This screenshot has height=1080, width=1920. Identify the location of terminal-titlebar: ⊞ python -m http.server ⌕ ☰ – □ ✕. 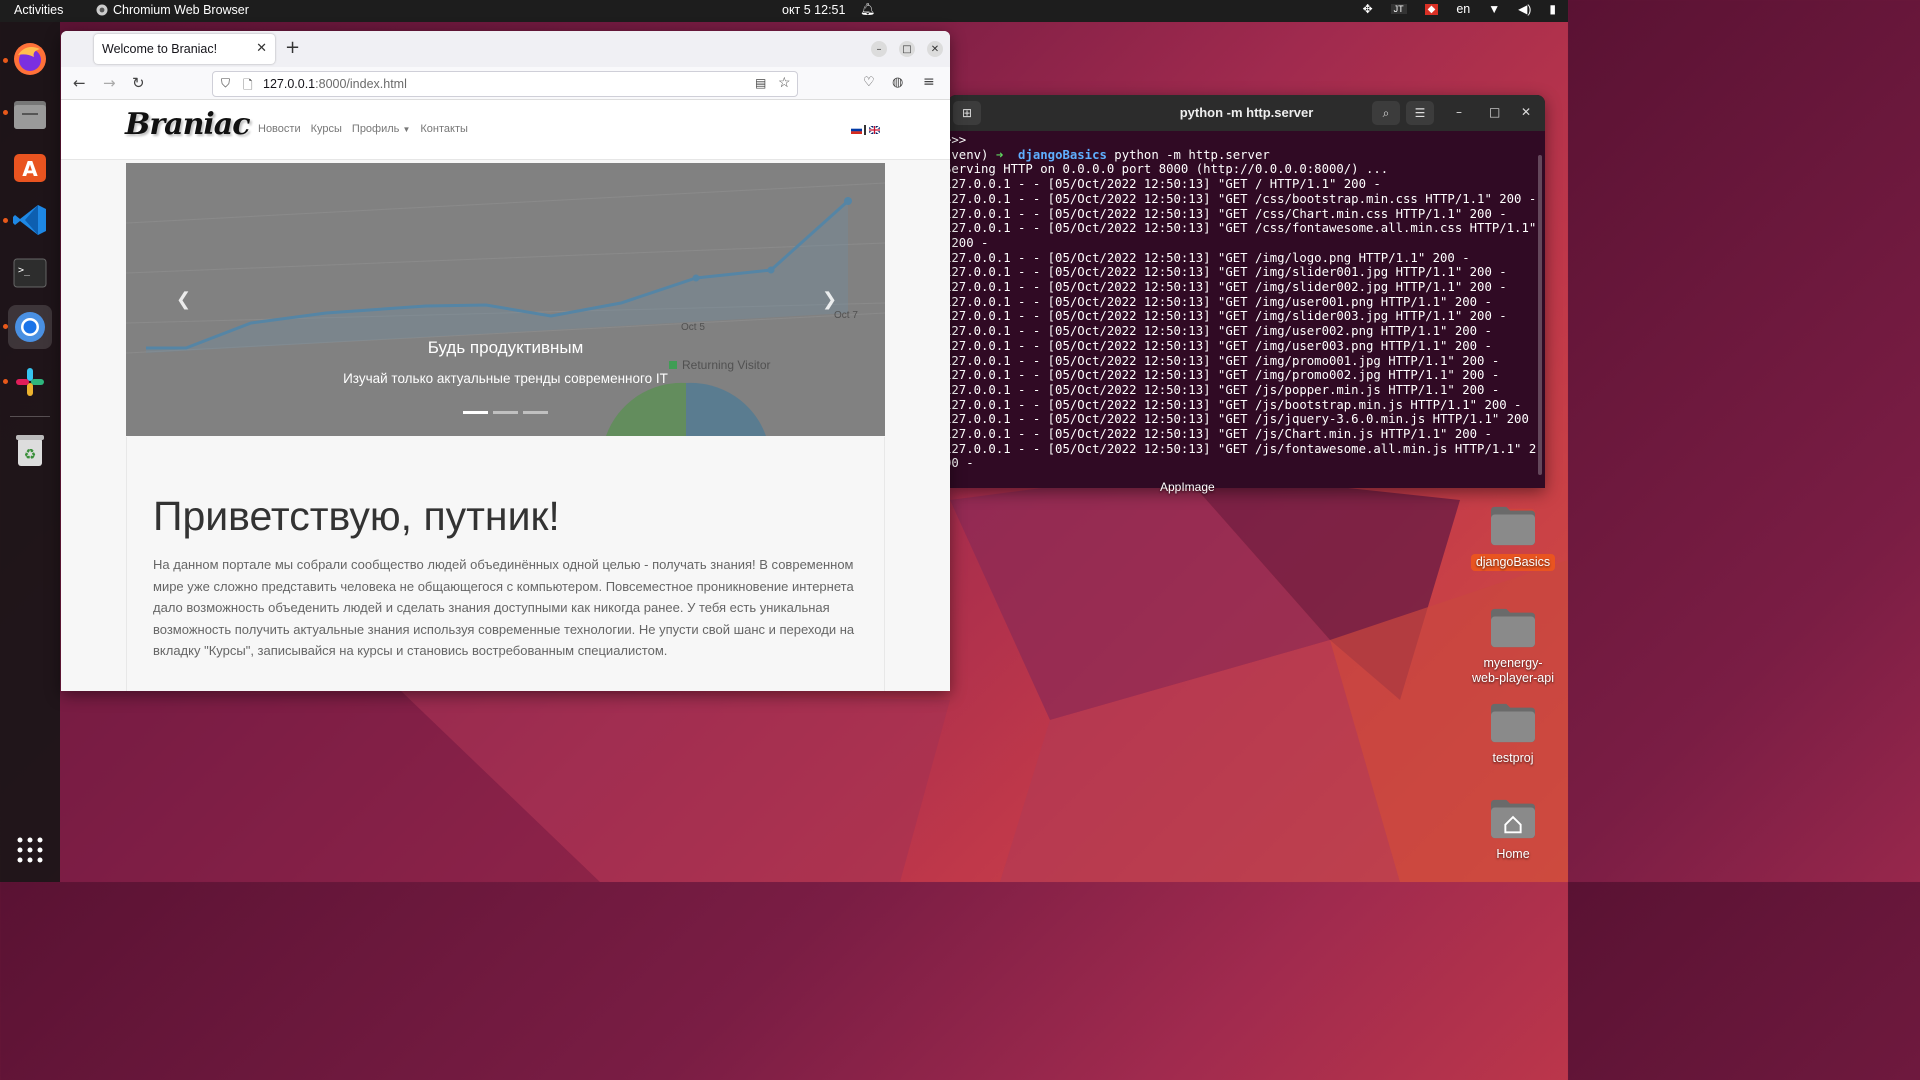
(1246, 113).